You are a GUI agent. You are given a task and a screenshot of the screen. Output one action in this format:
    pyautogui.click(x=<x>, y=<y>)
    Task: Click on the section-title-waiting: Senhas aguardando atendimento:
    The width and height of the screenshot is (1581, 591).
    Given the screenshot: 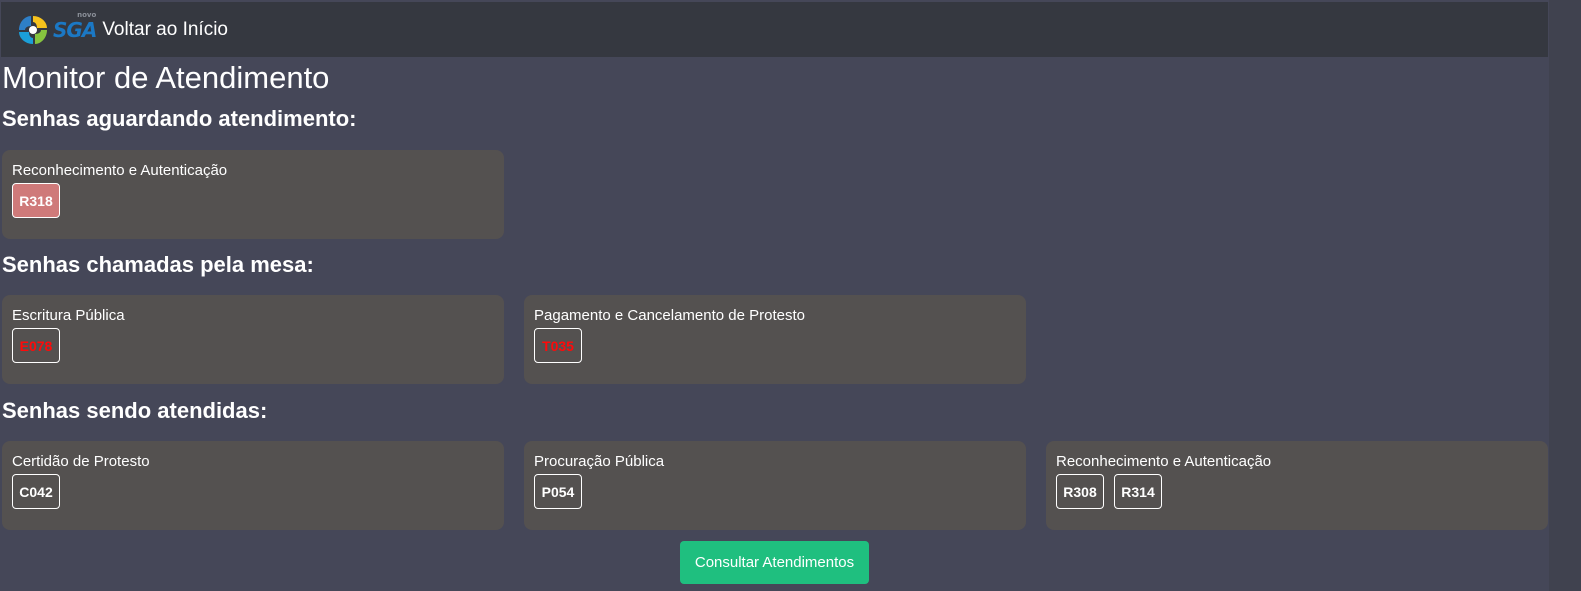 What is the action you would take?
    pyautogui.click(x=179, y=118)
    